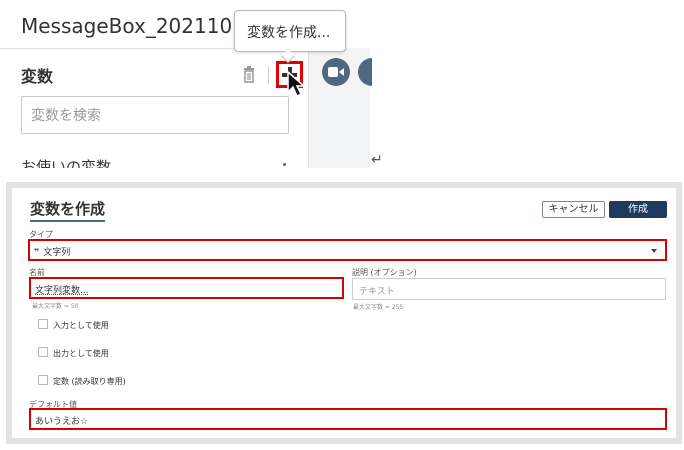  What do you see at coordinates (62, 422) in the screenshot?
I see `default-value-text: あいうえお☆` at bounding box center [62, 422].